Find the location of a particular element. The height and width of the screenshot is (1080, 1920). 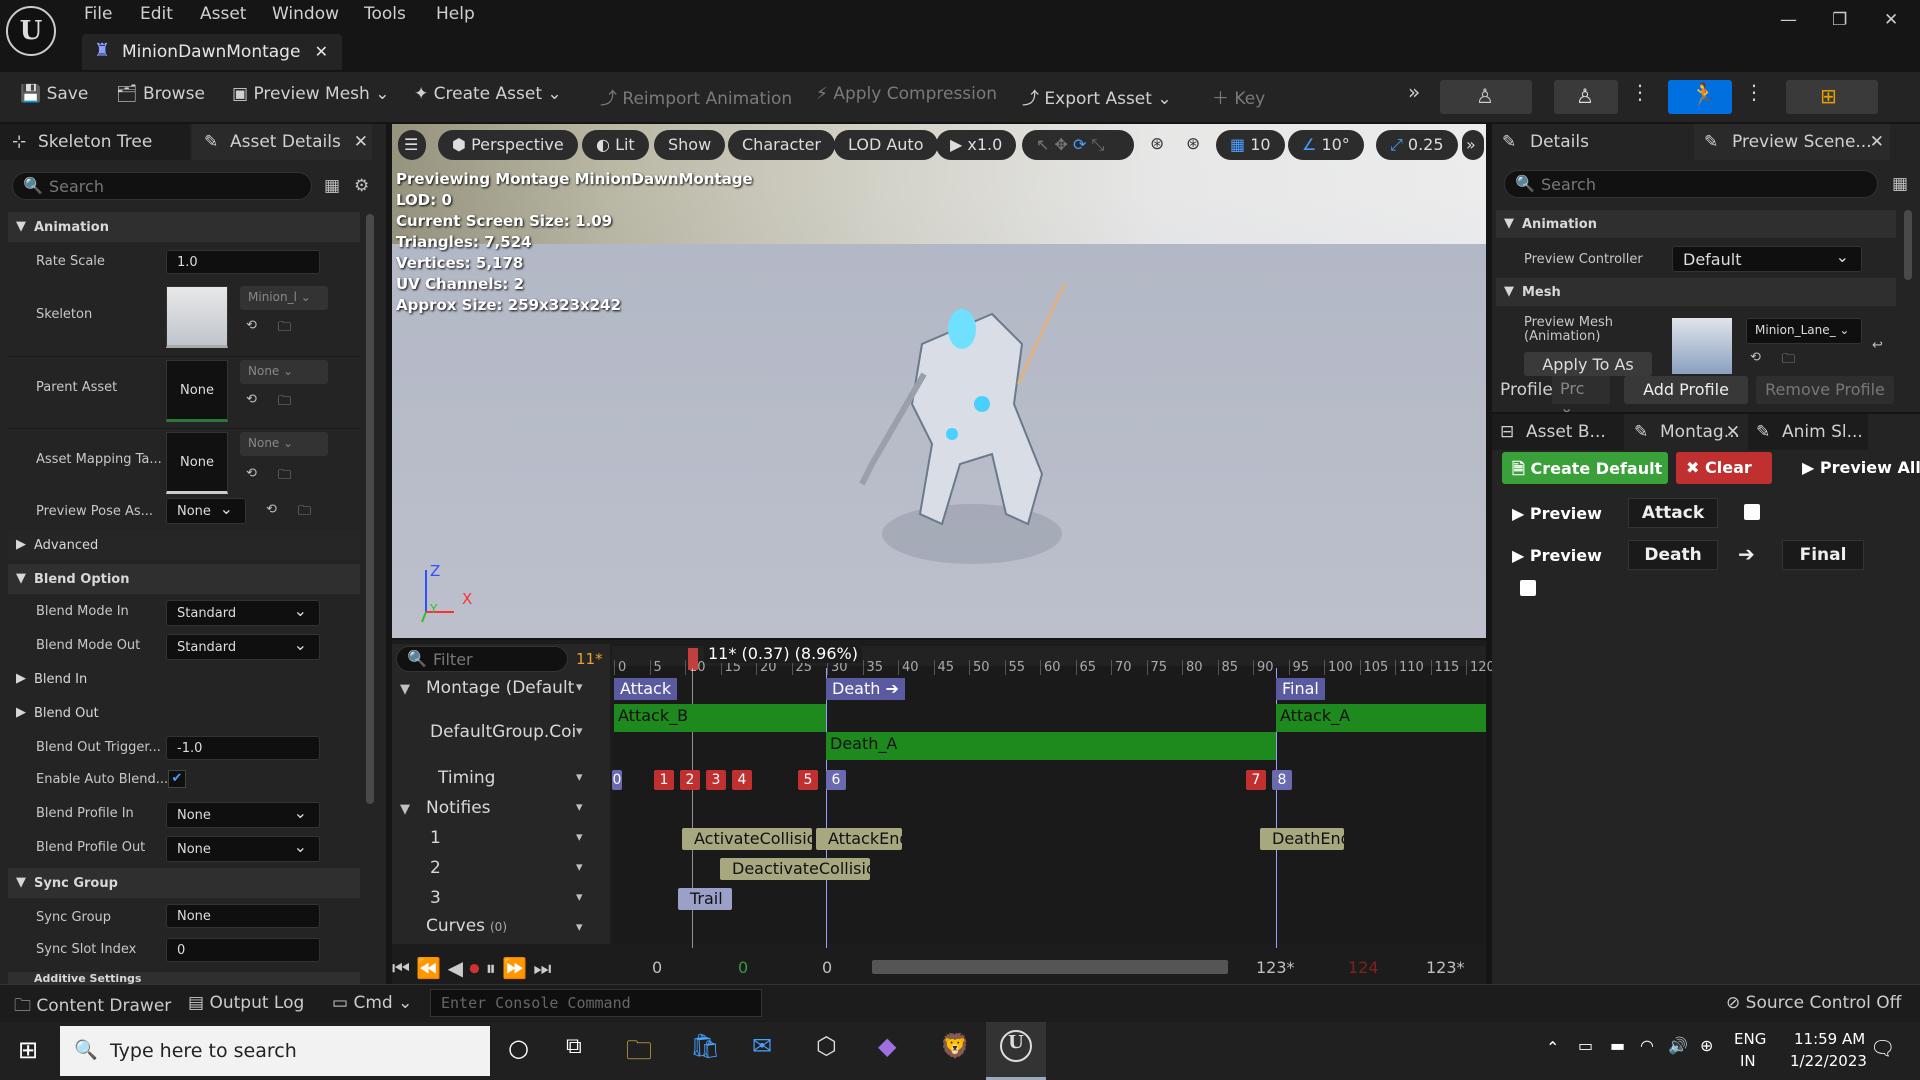

visual-studio-icon: ◆ is located at coordinates (887, 1046).